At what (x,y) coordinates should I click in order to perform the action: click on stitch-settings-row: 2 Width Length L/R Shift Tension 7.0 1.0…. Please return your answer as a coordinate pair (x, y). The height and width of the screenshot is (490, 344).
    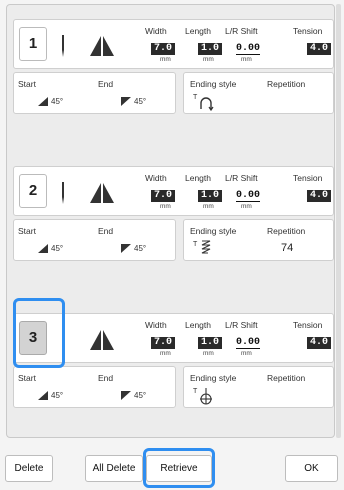
    Looking at the image, I should click on (173, 191).